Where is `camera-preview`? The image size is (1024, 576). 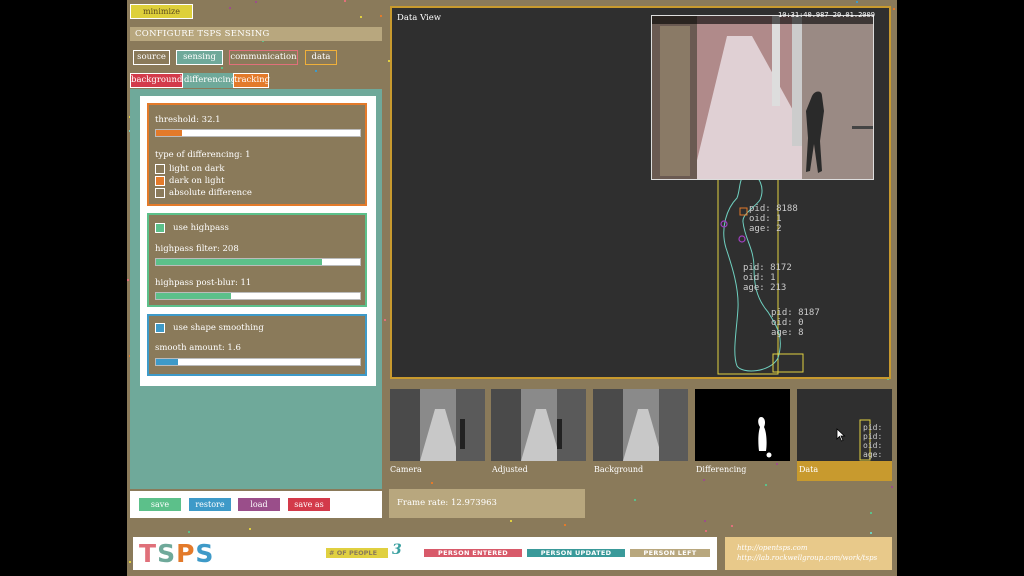 camera-preview is located at coordinates (762, 97).